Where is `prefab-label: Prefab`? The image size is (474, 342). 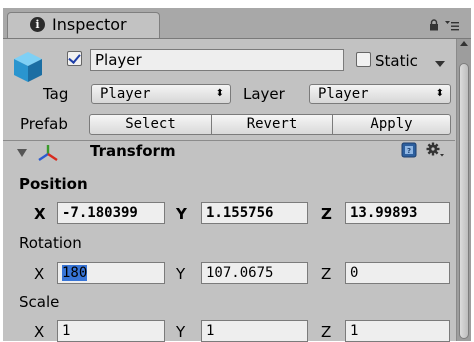
prefab-label: Prefab is located at coordinates (44, 124).